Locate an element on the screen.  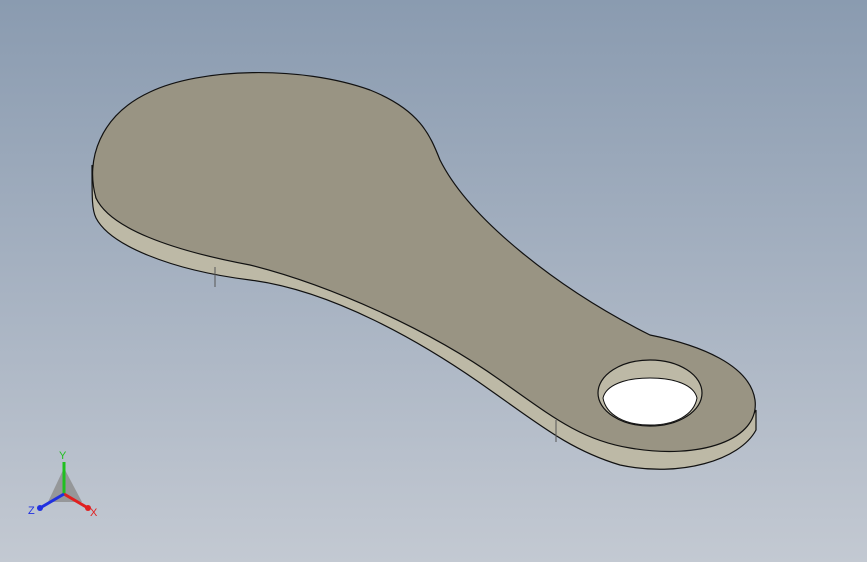
view-orientation-triad: Y X Z is located at coordinates (66, 484).